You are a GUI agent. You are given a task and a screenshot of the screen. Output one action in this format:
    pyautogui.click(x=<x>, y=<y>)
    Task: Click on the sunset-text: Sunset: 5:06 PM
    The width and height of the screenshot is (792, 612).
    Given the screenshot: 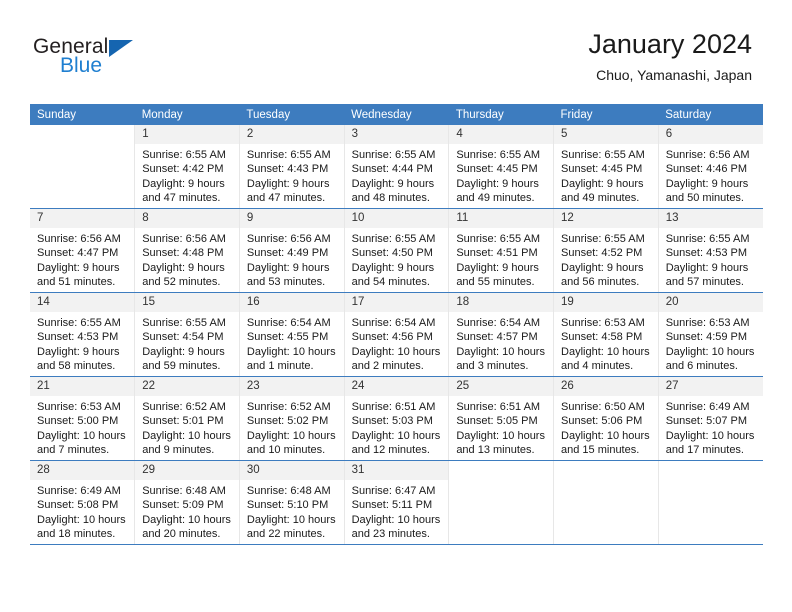 What is the action you would take?
    pyautogui.click(x=602, y=421)
    